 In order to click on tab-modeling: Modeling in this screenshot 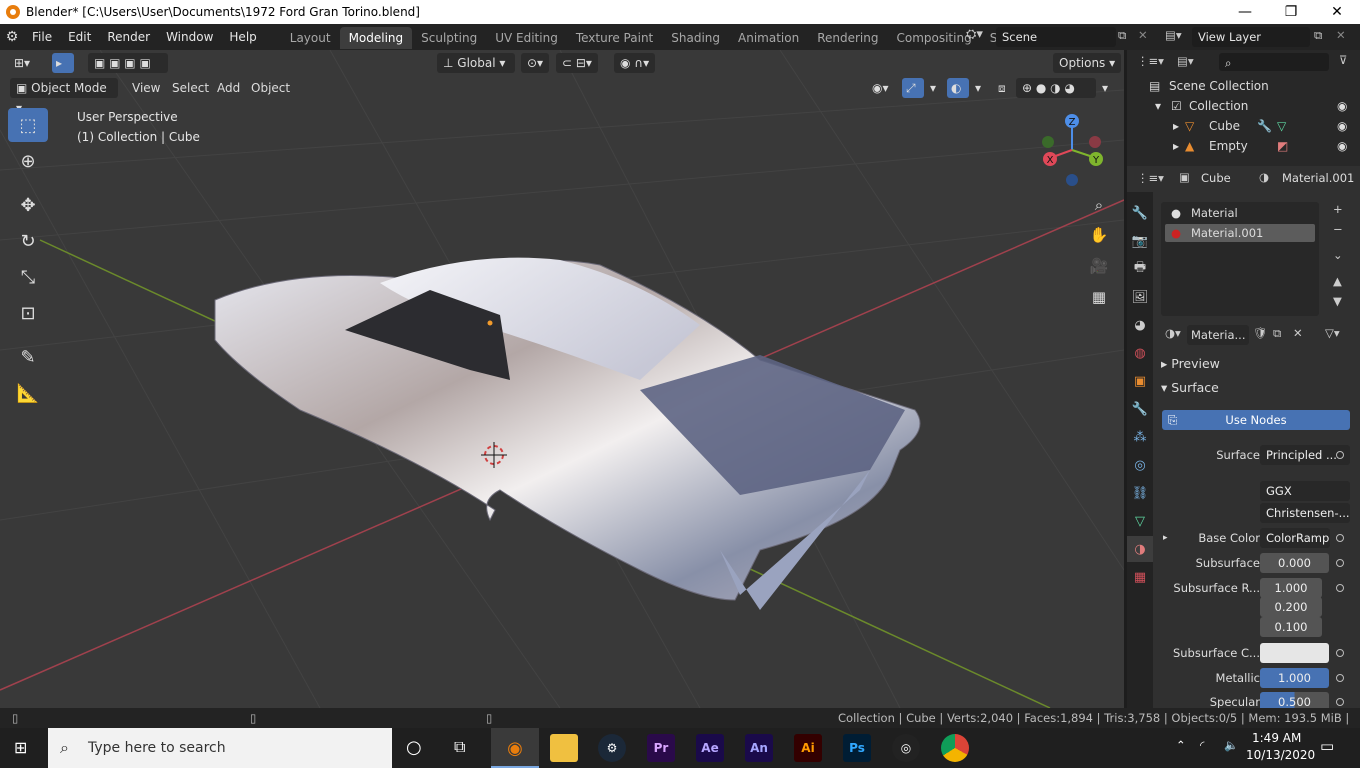, I will do `click(376, 38)`.